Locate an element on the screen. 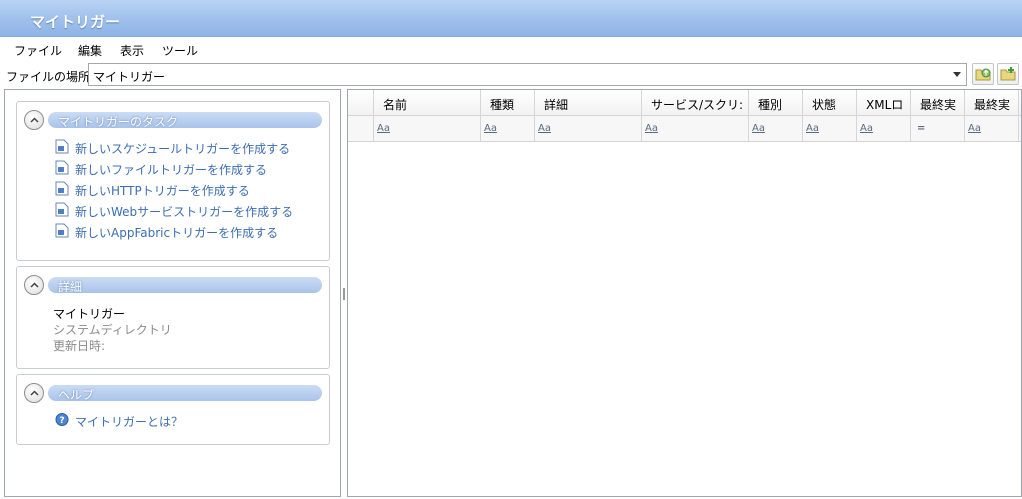  filter-equals-icon: = is located at coordinates (921, 128).